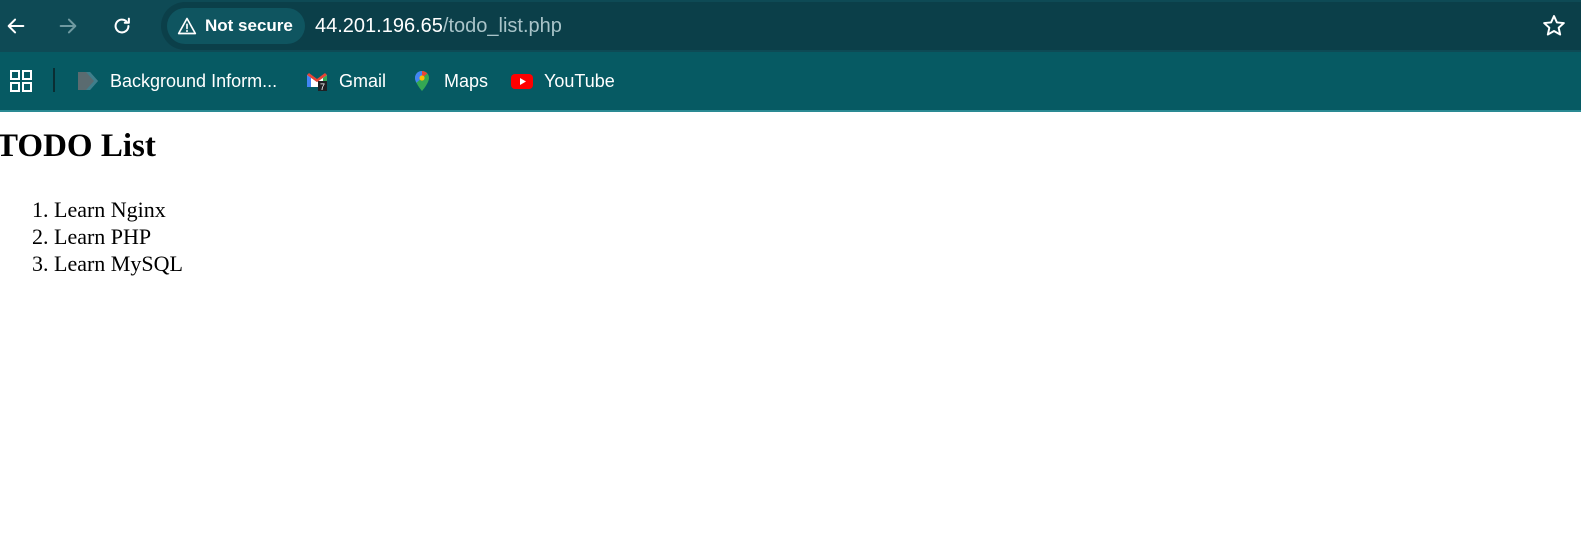 The height and width of the screenshot is (539, 1581). I want to click on browser-toolbar: Not secure 44.201.196.65/todo_list.php, so click(790, 26).